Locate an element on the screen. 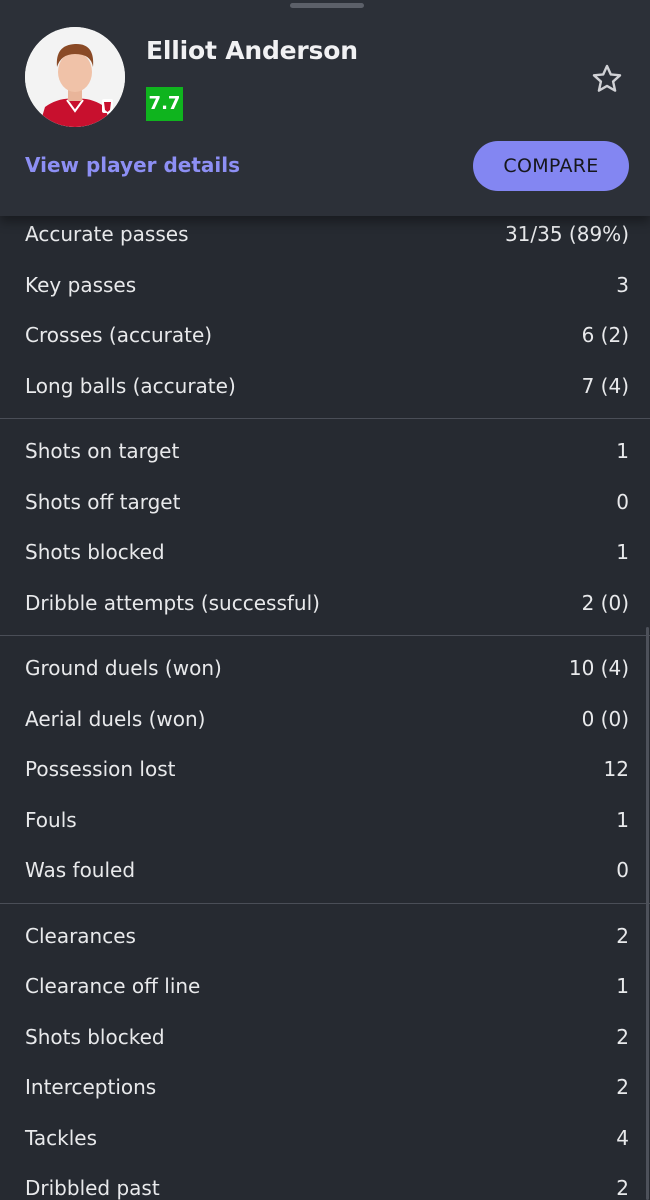 This screenshot has width=650, height=1200. avatar is located at coordinates (75, 77).